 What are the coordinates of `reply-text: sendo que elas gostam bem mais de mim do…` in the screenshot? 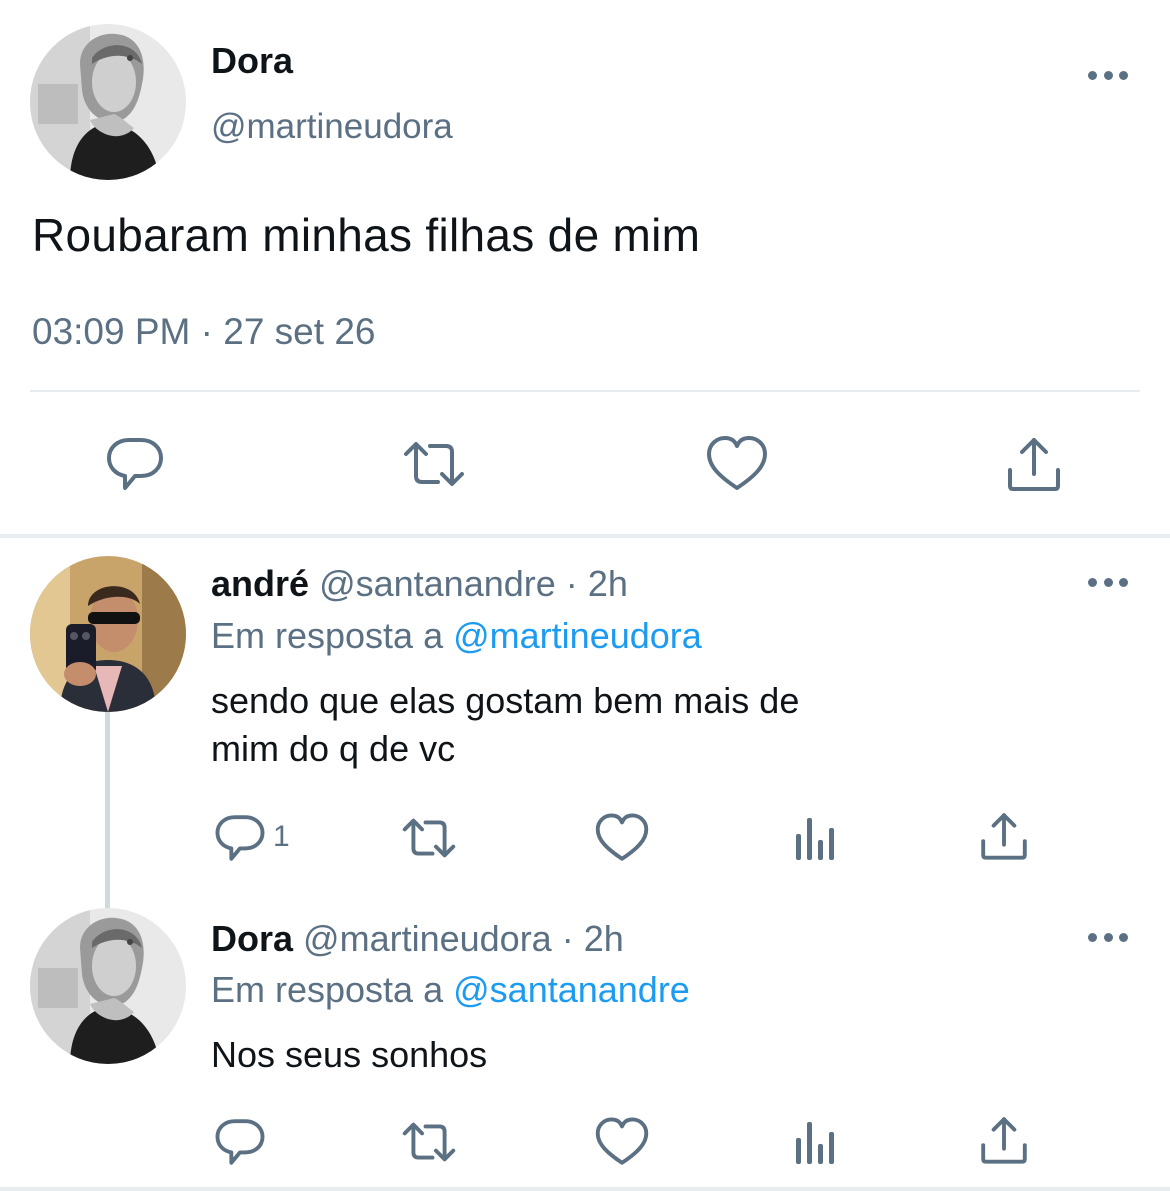 It's located at (591, 725).